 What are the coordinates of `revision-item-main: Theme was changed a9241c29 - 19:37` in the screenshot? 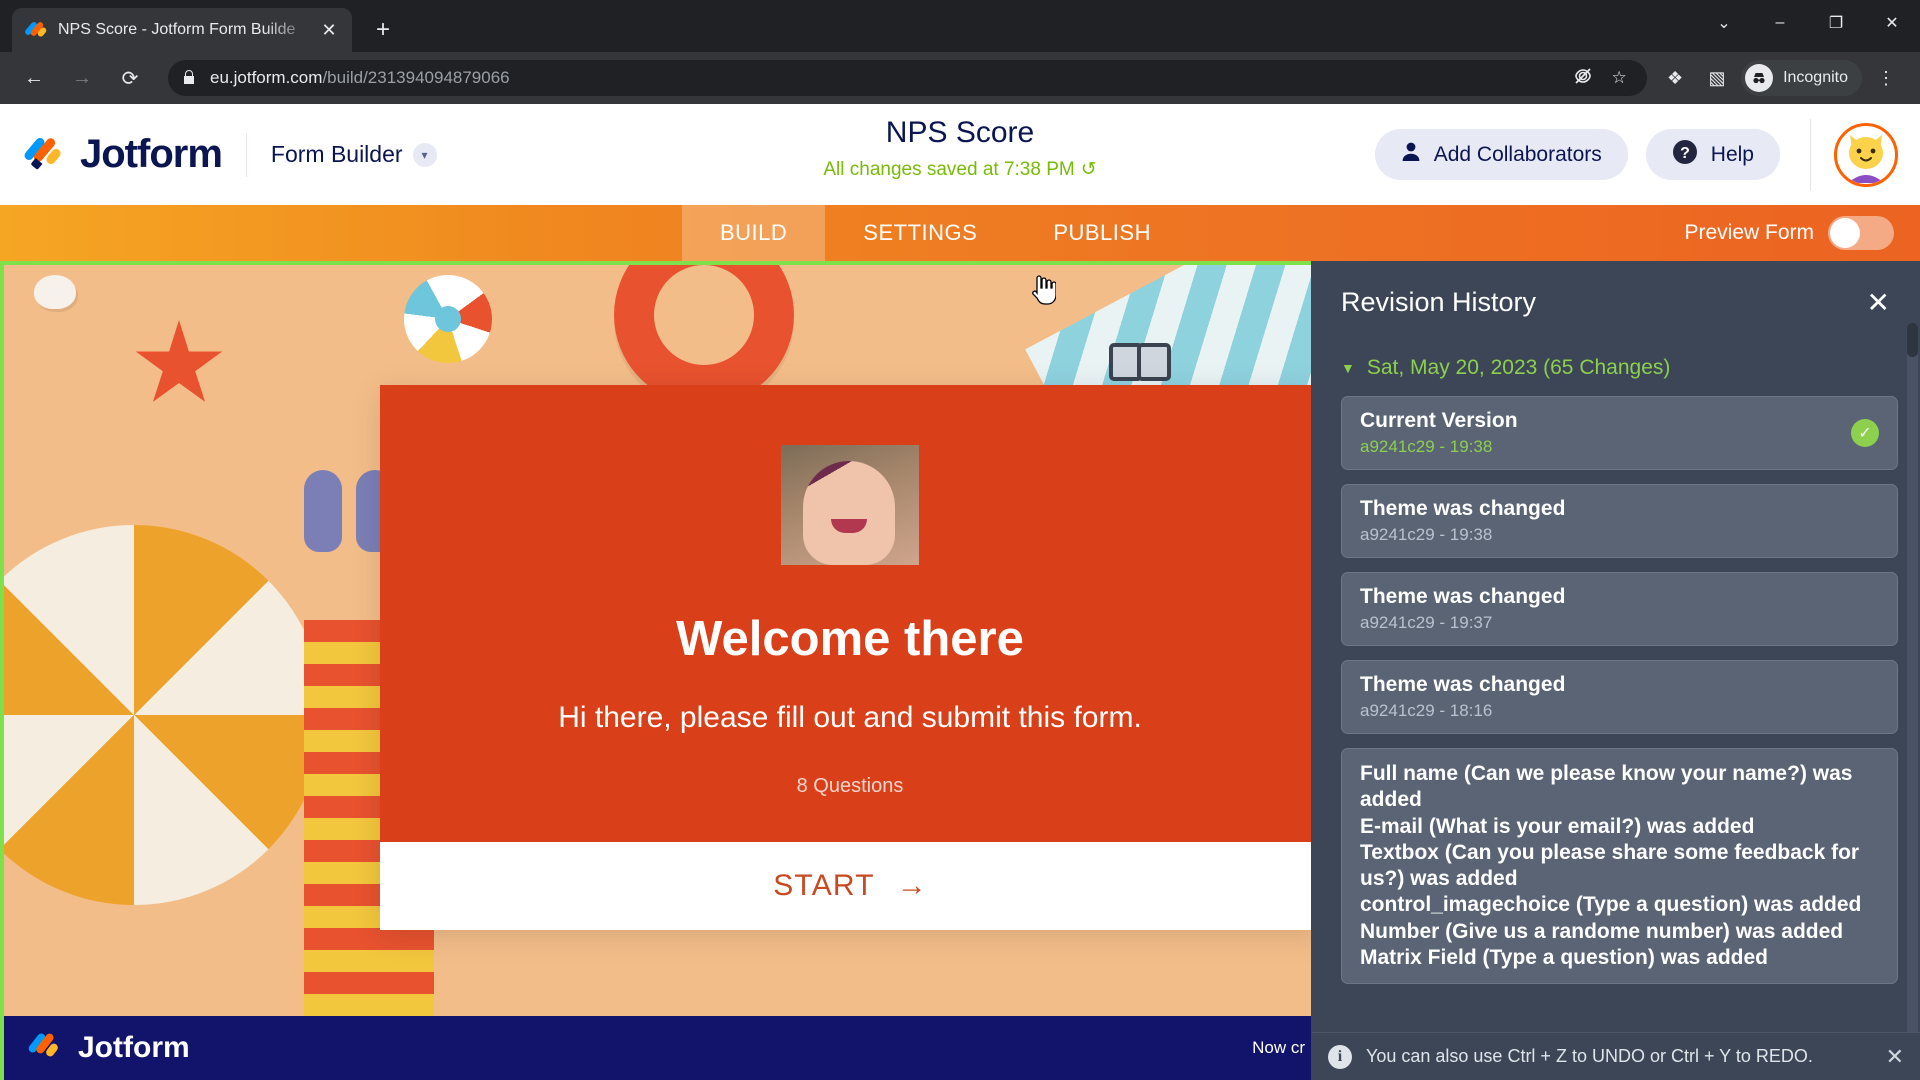 It's located at (1619, 609).